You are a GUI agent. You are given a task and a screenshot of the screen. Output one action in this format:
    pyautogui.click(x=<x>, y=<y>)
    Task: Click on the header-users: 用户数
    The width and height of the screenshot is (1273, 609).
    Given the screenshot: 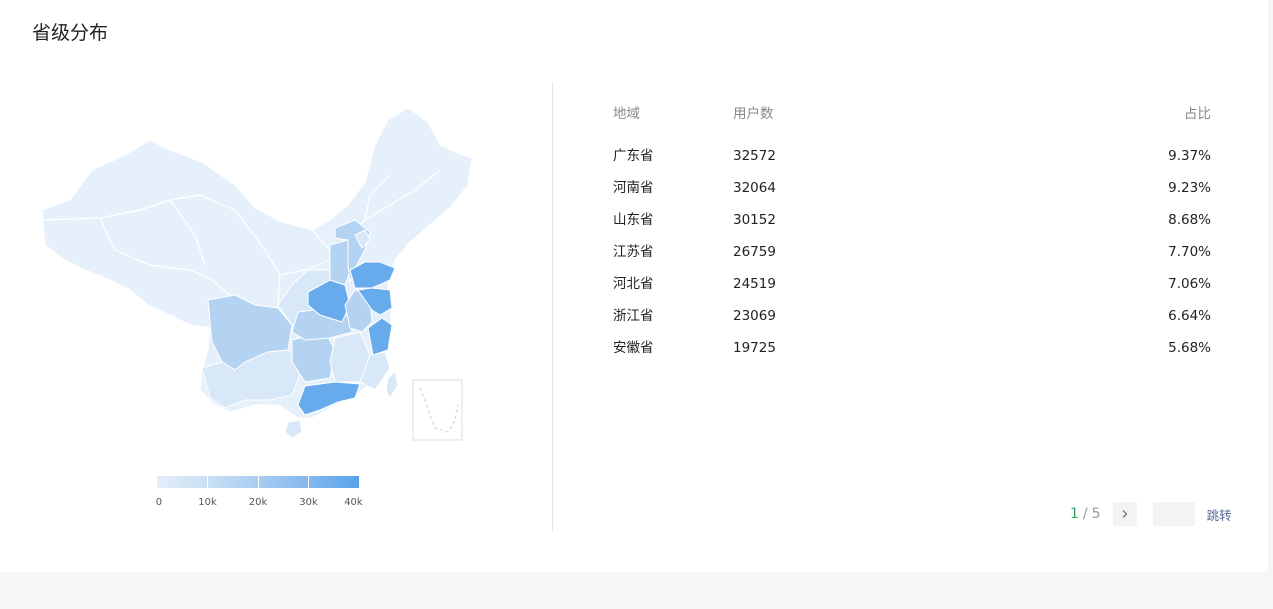 What is the action you would take?
    pyautogui.click(x=753, y=114)
    